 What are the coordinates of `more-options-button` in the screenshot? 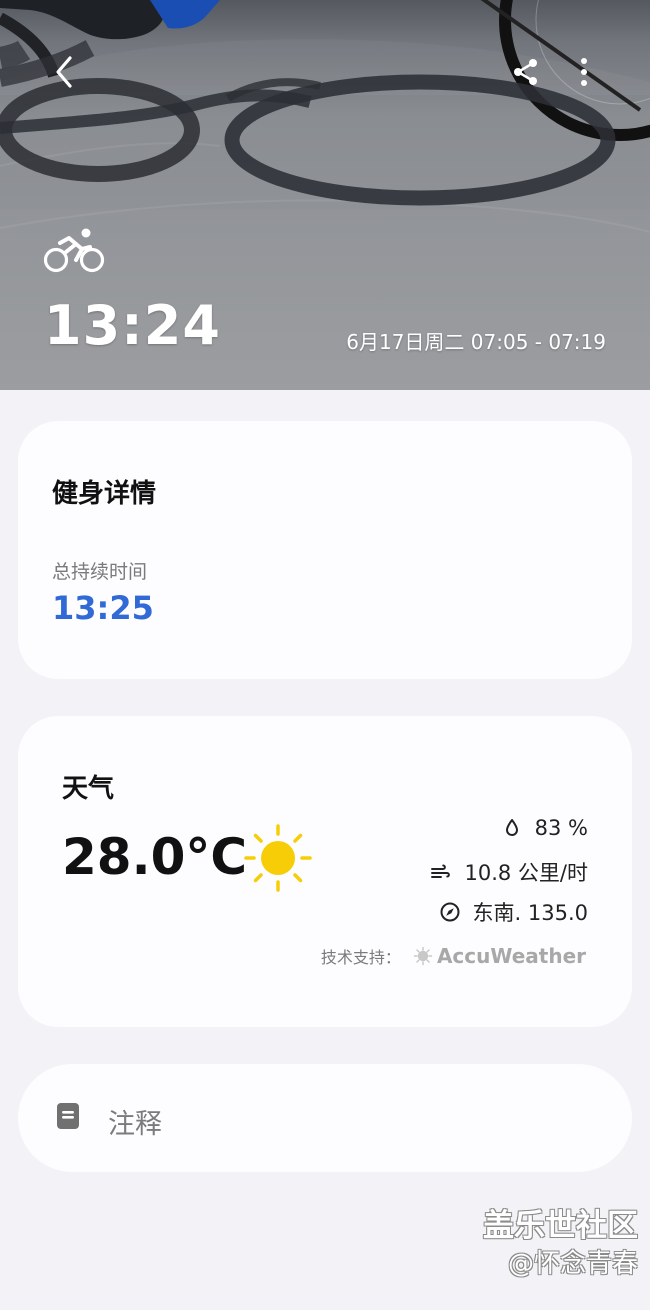 It's located at (584, 72).